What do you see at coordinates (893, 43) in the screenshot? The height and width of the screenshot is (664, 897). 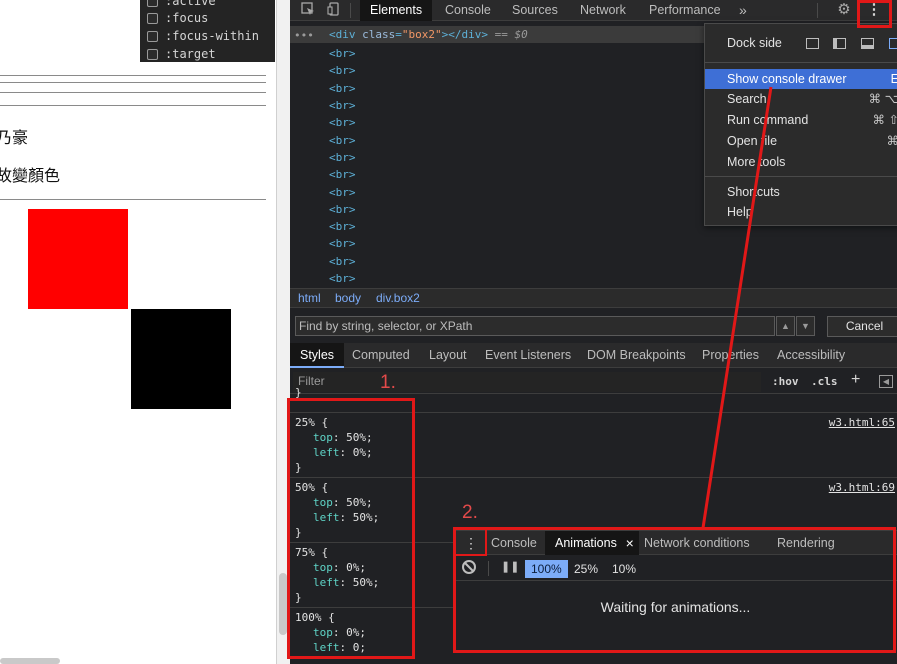 I see `dock-right-icon` at bounding box center [893, 43].